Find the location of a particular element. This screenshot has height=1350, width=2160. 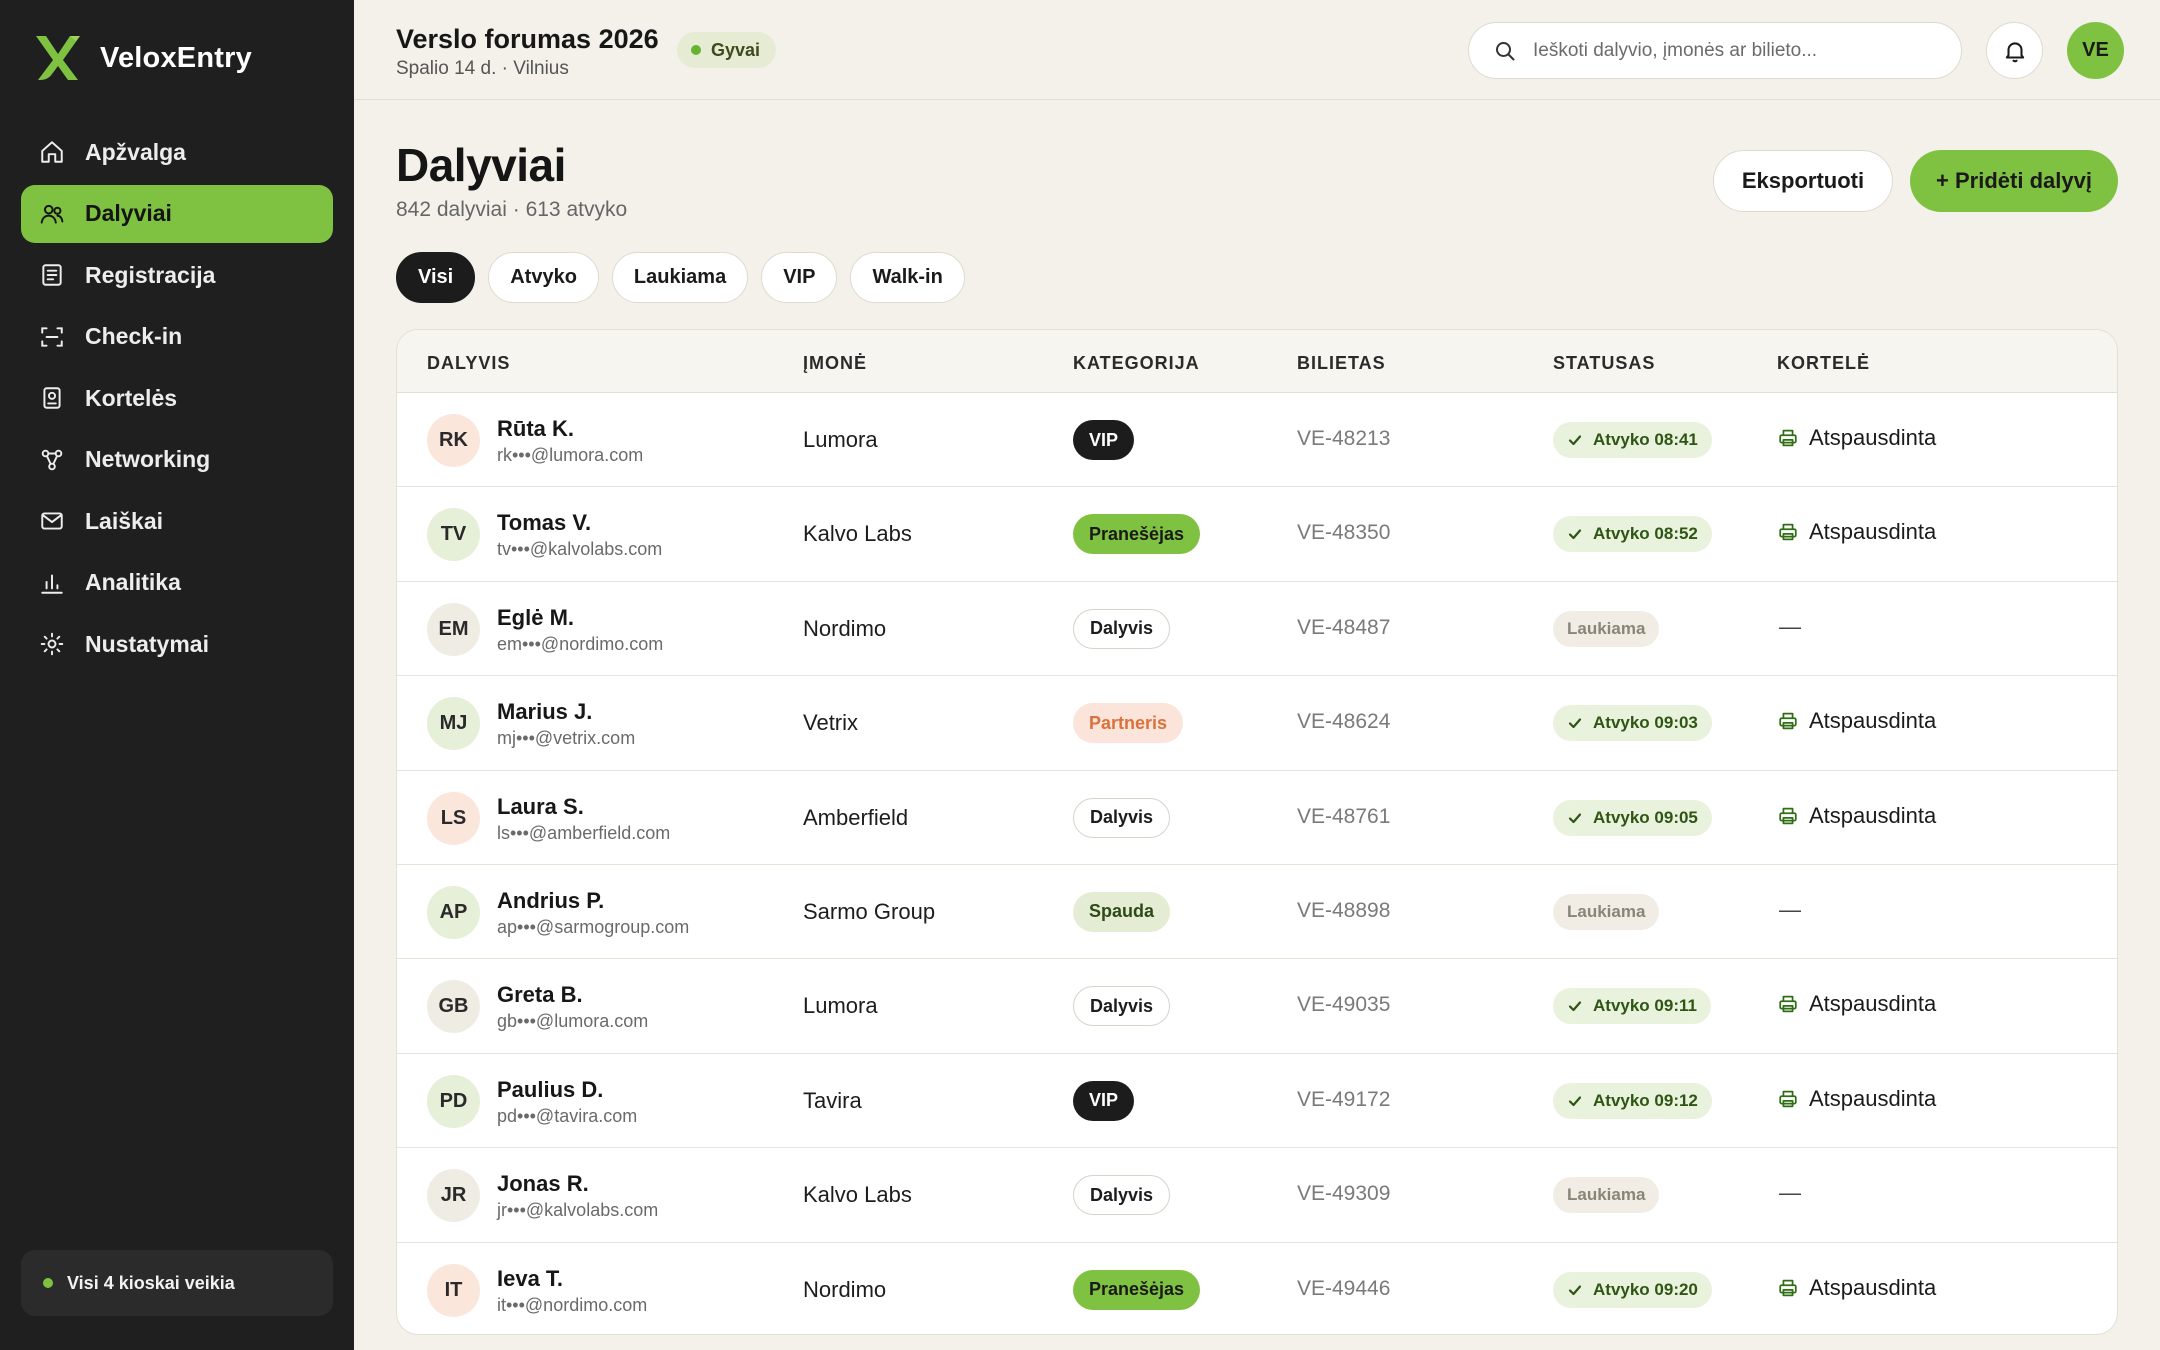

participant-name: Tomas V. is located at coordinates (544, 523).